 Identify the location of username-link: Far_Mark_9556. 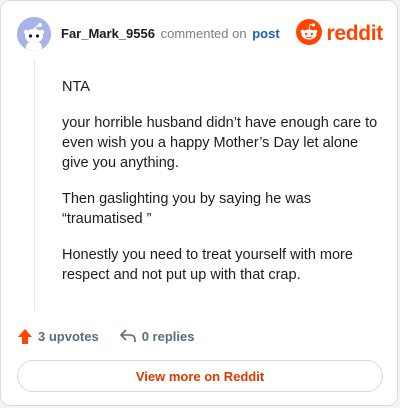
(108, 33).